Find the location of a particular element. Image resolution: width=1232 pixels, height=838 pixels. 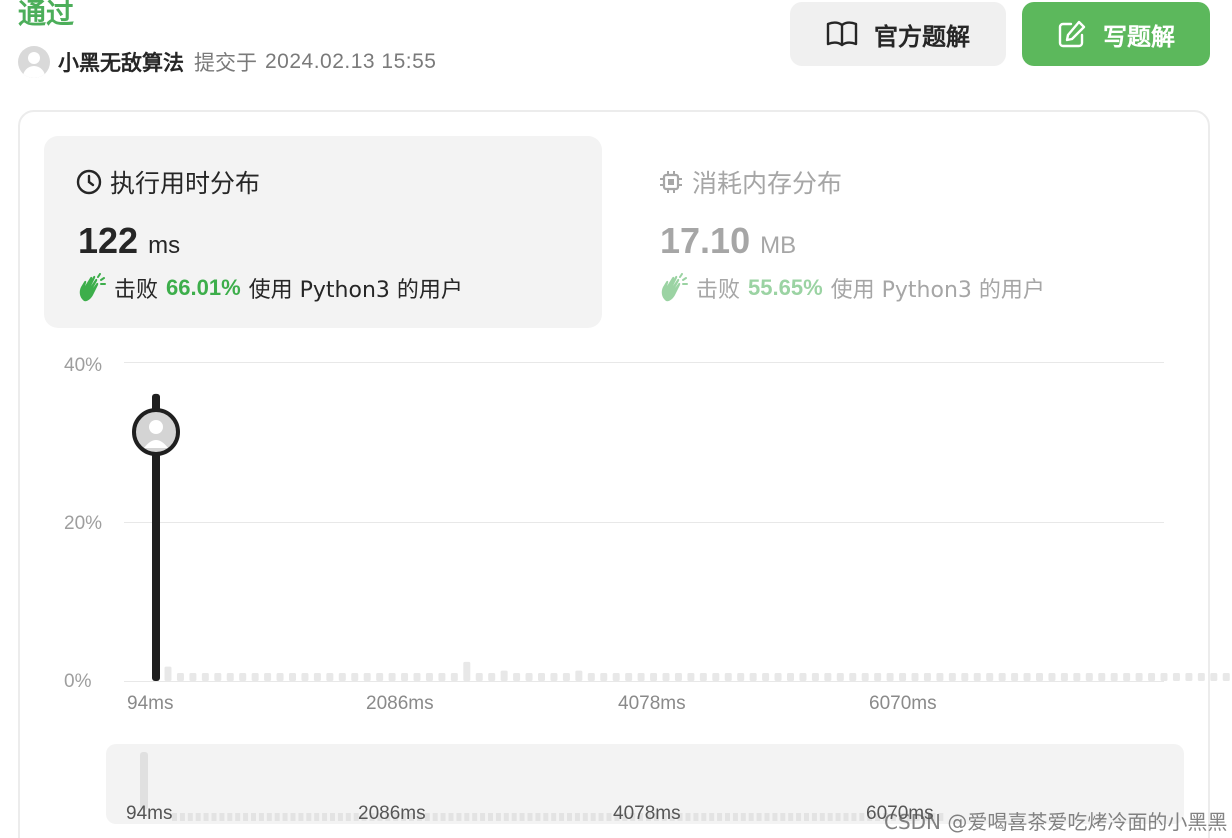

range-tick-label: 2086ms is located at coordinates (392, 813).